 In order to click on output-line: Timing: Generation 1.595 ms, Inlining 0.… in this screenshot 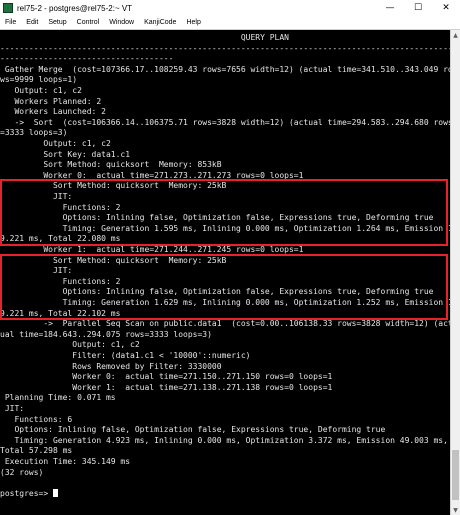, I will do `click(225, 228)`.